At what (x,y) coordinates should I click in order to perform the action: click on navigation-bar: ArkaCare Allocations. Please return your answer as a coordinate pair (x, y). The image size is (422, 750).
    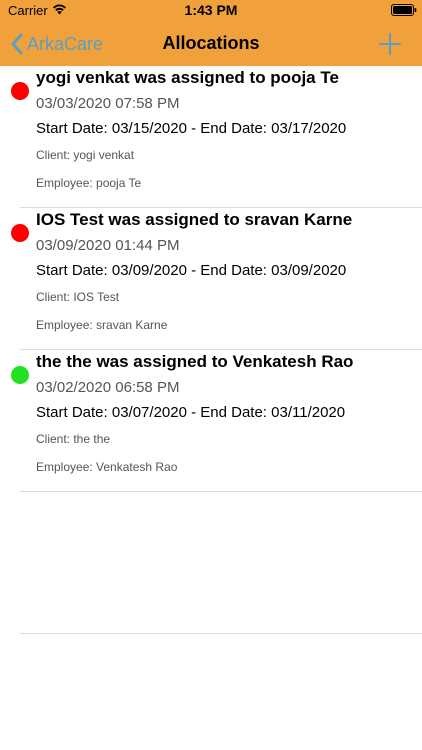
    Looking at the image, I should click on (211, 44).